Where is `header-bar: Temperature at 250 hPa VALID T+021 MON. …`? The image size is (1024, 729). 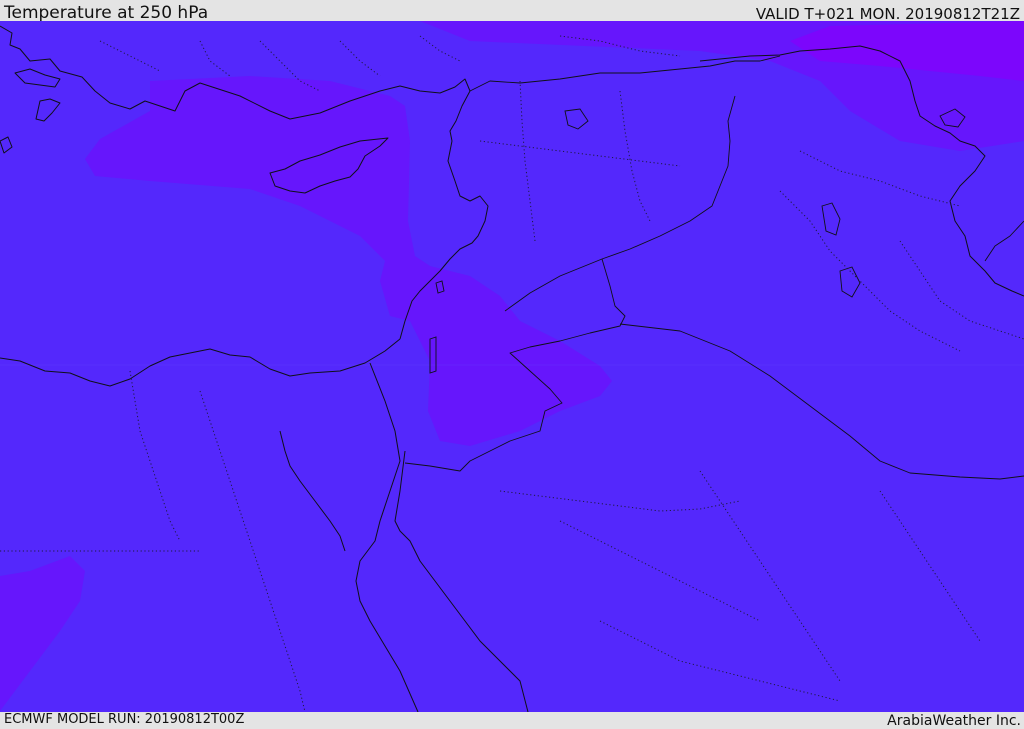 header-bar: Temperature at 250 hPa VALID T+021 MON. … is located at coordinates (512, 11).